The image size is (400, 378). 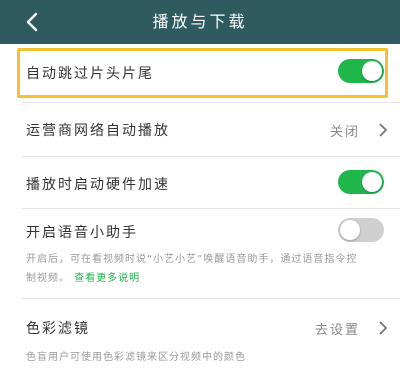 What do you see at coordinates (98, 131) in the screenshot?
I see `setting-label-carrier-autoplay: 运营商网络自动播放` at bounding box center [98, 131].